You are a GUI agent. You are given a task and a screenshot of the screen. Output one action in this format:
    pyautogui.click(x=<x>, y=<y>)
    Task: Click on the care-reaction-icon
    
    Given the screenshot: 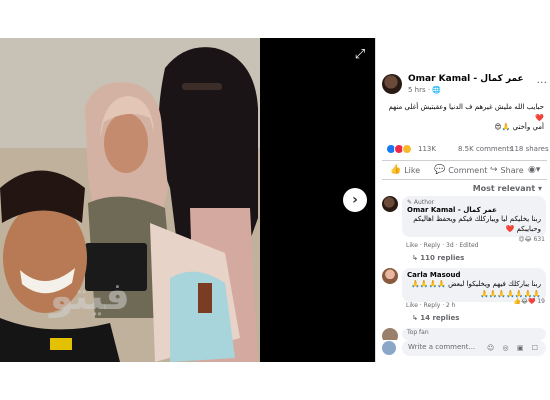 What is the action you would take?
    pyautogui.click(x=407, y=149)
    